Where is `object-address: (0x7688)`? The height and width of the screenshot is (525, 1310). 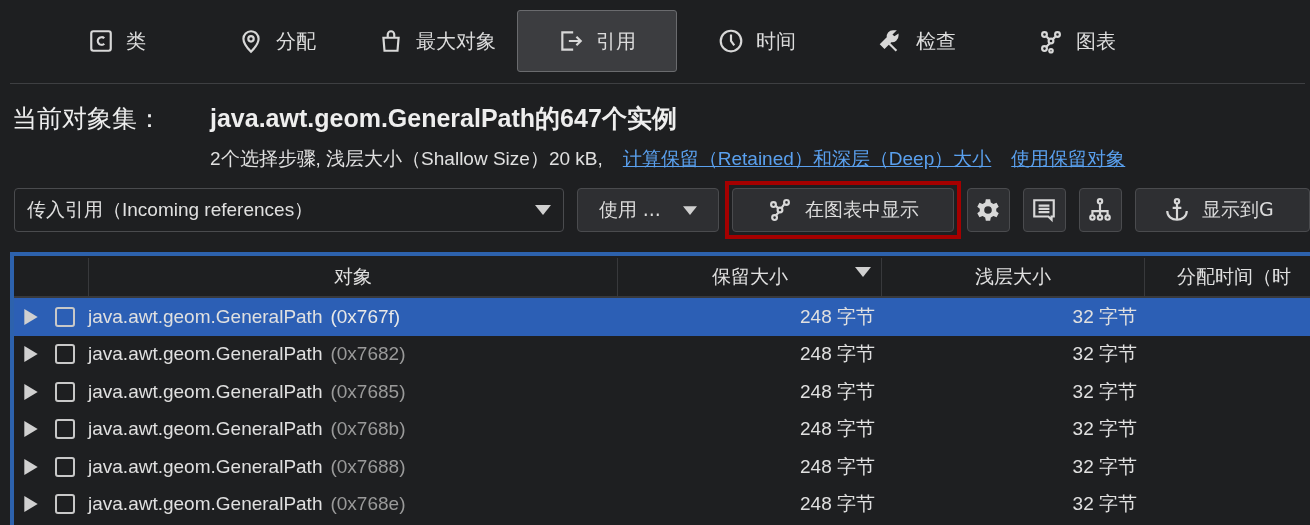
object-address: (0x7688) is located at coordinates (368, 466).